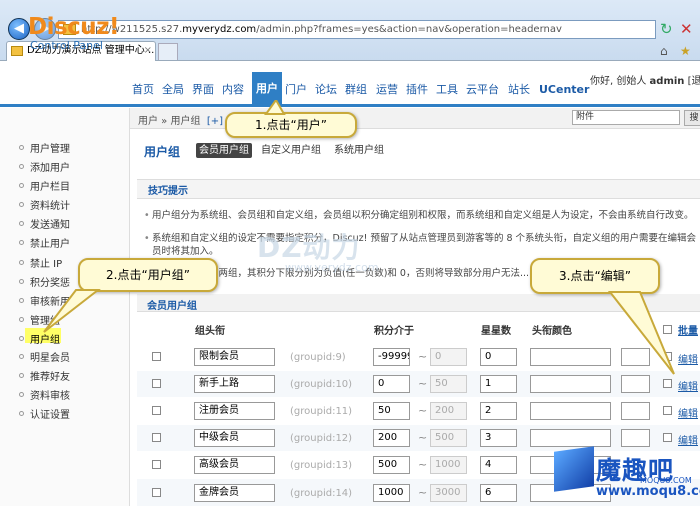 Image resolution: width=700 pixels, height=506 pixels. Describe the element at coordinates (498, 411) in the screenshot. I see `stars-input: 2` at that location.